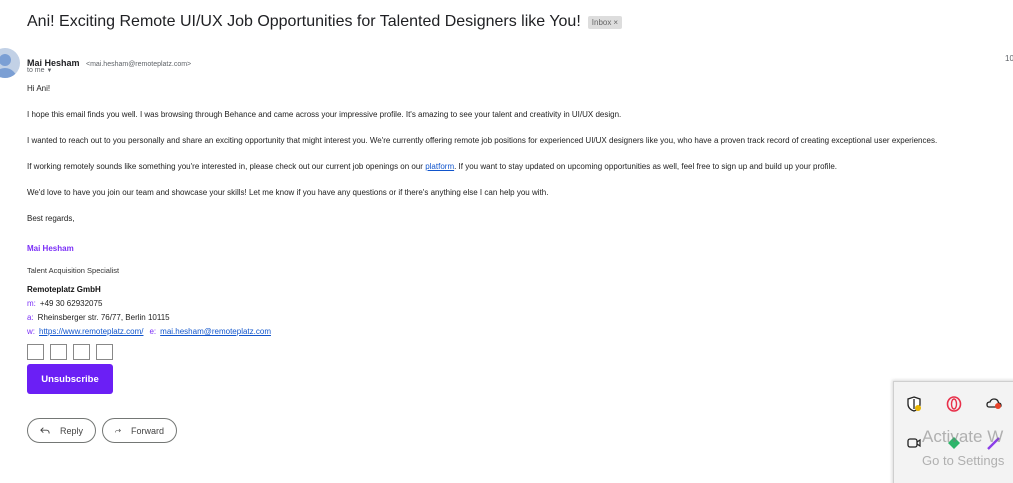 The image size is (1013, 483). Describe the element at coordinates (50, 71) in the screenshot. I see `chevron-down-icon: ▼` at that location.